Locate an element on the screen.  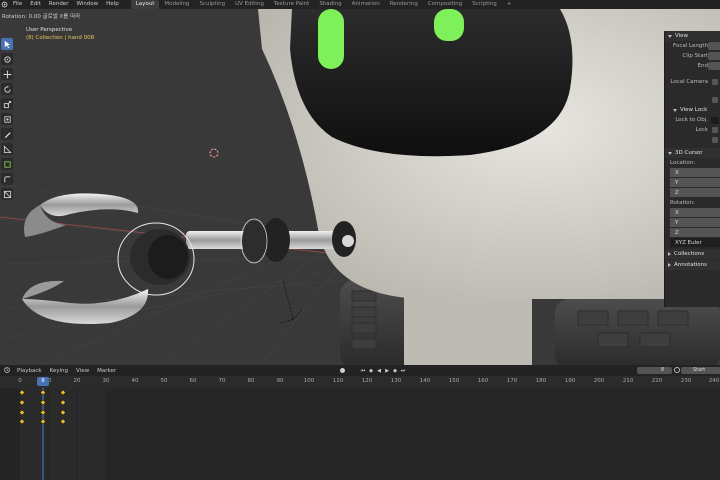
ruler-tick: 40 is located at coordinates (135, 381).